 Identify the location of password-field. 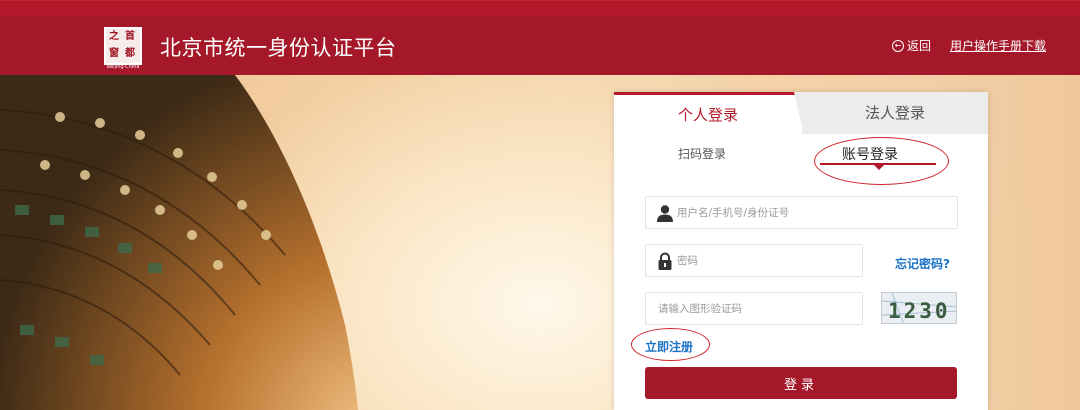
(754, 260).